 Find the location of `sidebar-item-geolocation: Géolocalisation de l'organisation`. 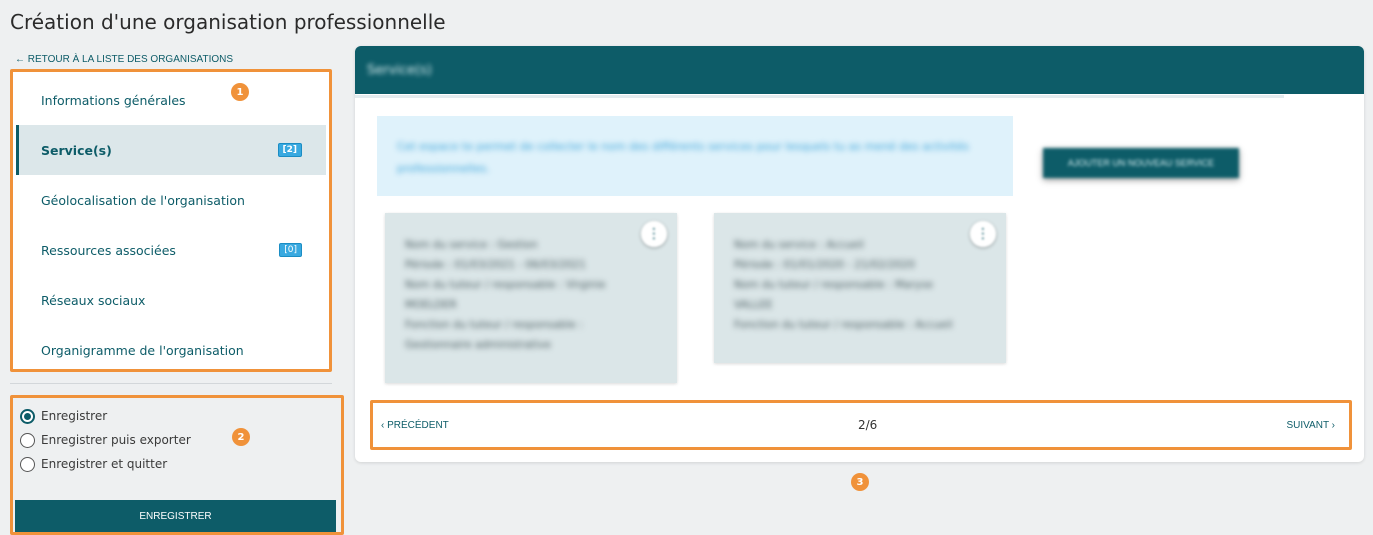

sidebar-item-geolocation: Géolocalisation de l'organisation is located at coordinates (171, 200).